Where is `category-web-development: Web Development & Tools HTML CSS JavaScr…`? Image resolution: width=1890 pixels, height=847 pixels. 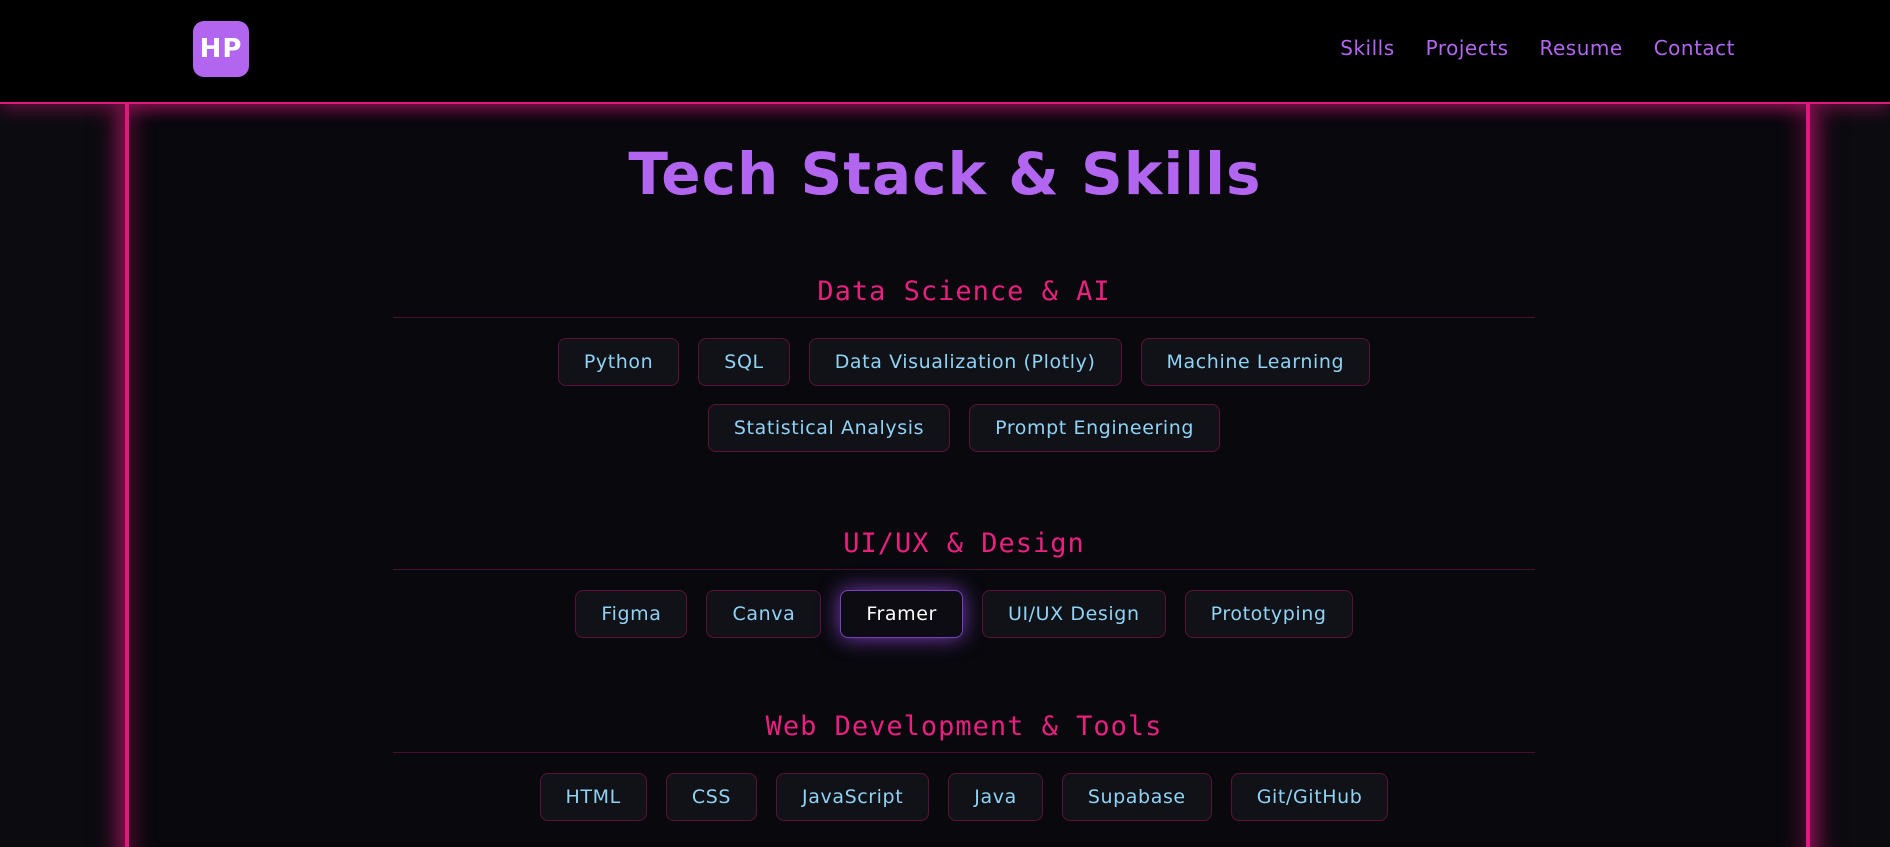 category-web-development: Web Development & Tools HTML CSS JavaScr… is located at coordinates (964, 764).